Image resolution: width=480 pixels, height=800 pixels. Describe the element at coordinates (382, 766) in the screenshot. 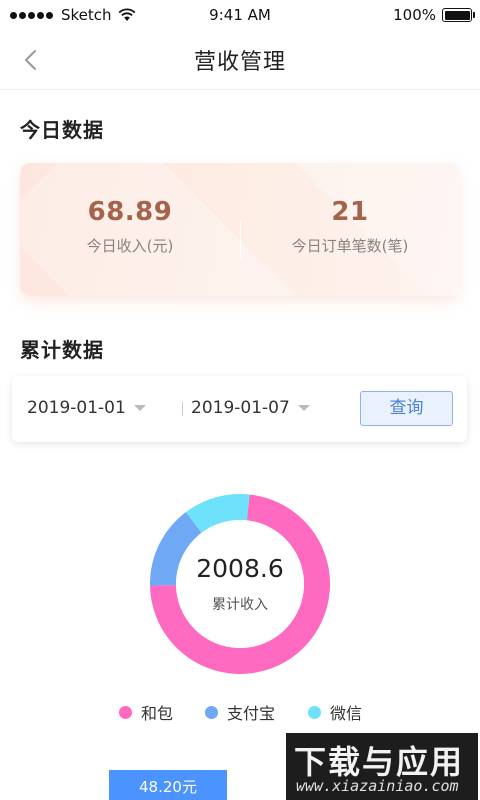

I see `site-watermark: 下载与应用 www.xiazainiao.com` at that location.